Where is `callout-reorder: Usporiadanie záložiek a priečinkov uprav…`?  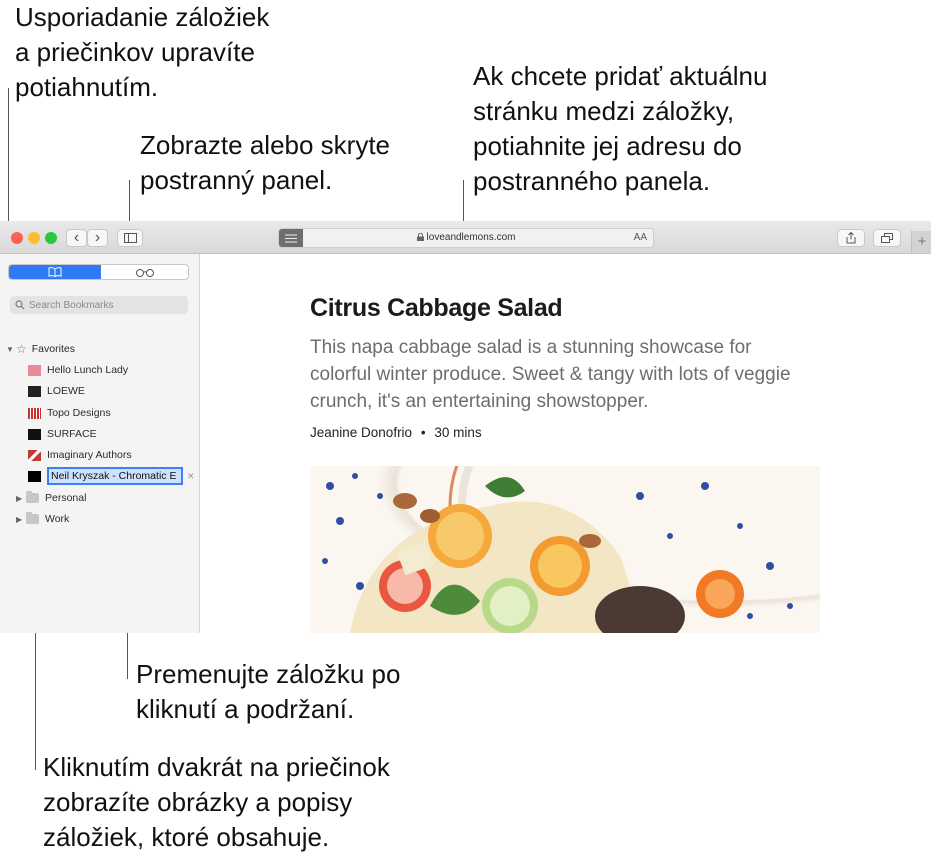 callout-reorder: Usporiadanie záložiek a priečinkov uprav… is located at coordinates (142, 52).